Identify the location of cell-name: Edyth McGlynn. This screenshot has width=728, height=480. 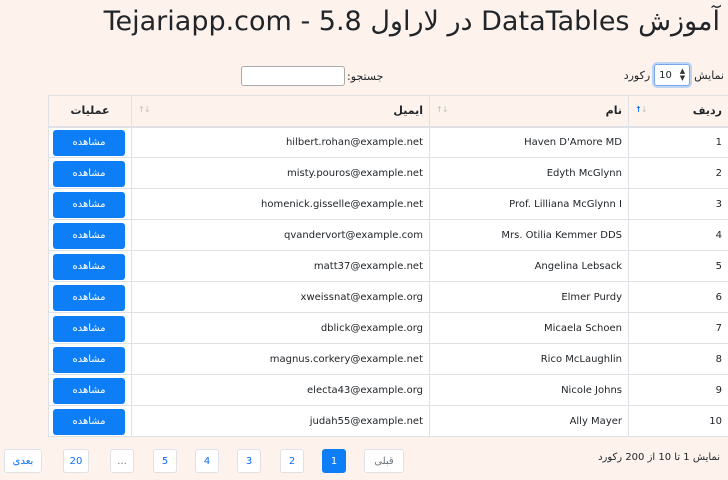
(529, 173).